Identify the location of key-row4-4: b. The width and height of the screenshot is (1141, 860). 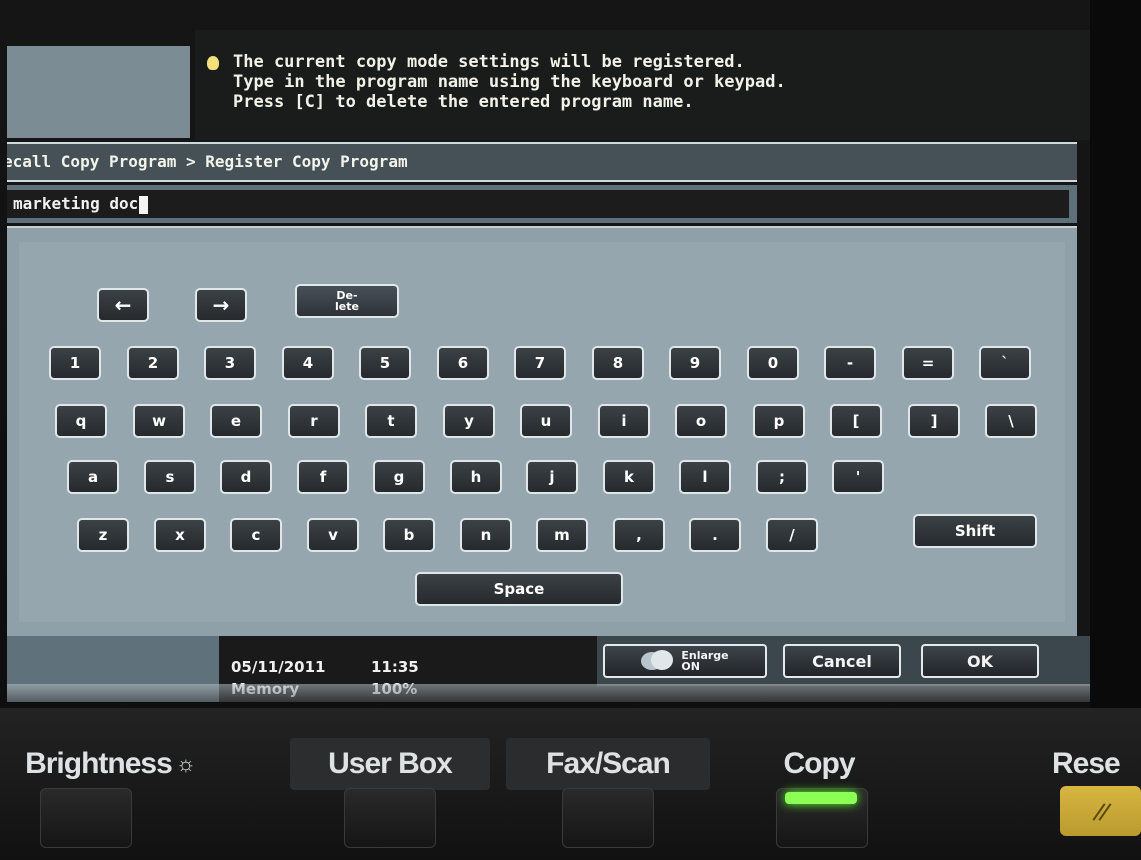
(409, 535).